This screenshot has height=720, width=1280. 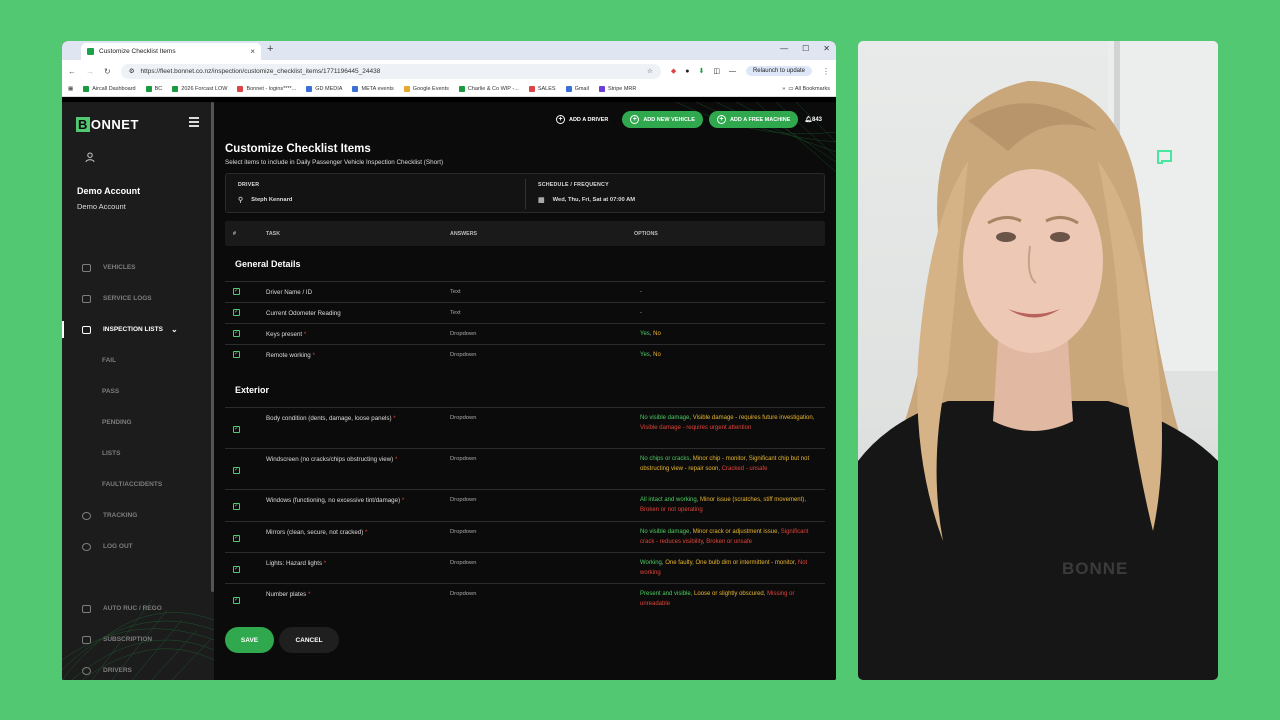 I want to click on bookmark-star-icon: ☆, so click(x=650, y=71).